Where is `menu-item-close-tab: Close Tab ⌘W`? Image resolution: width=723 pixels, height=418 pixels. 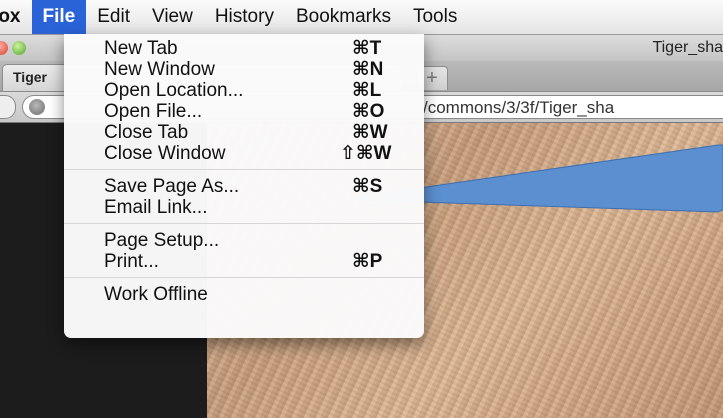
menu-item-close-tab: Close Tab ⌘W is located at coordinates (244, 132).